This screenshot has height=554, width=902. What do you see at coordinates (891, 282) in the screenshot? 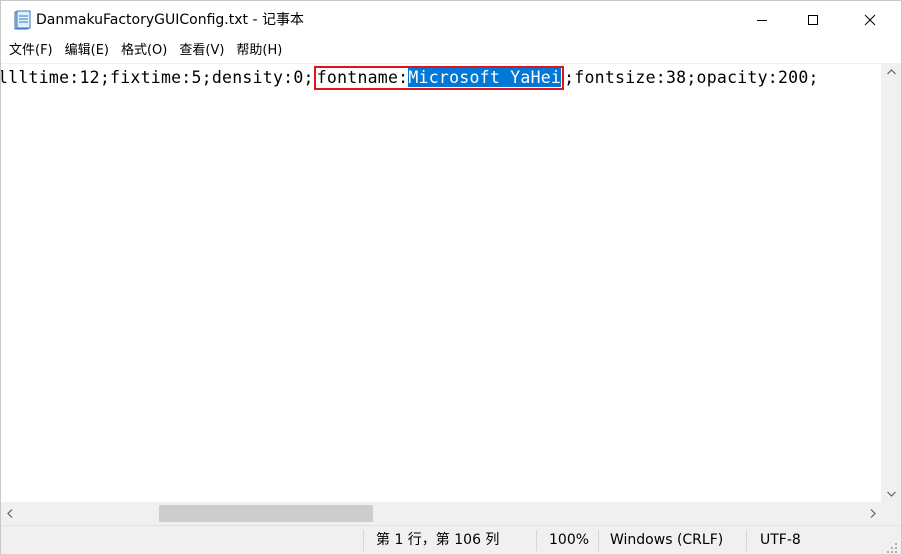
I see `vertical-scrollbar` at bounding box center [891, 282].